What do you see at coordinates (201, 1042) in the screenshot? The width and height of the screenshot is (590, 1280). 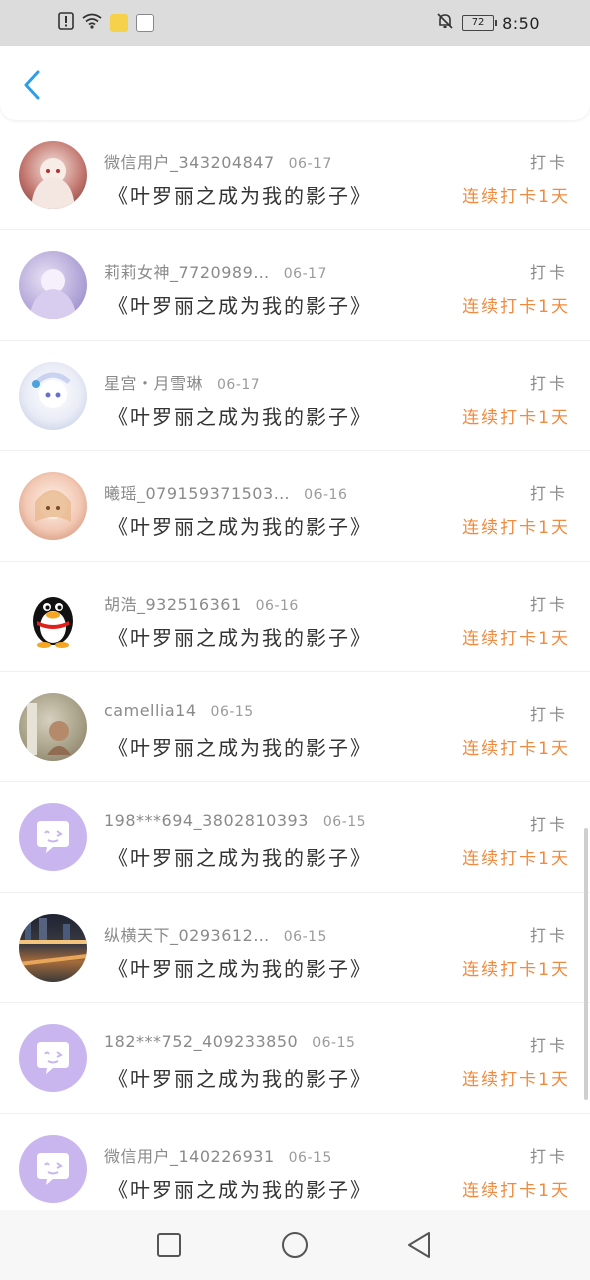 I see `username: 182***752_409233850` at bounding box center [201, 1042].